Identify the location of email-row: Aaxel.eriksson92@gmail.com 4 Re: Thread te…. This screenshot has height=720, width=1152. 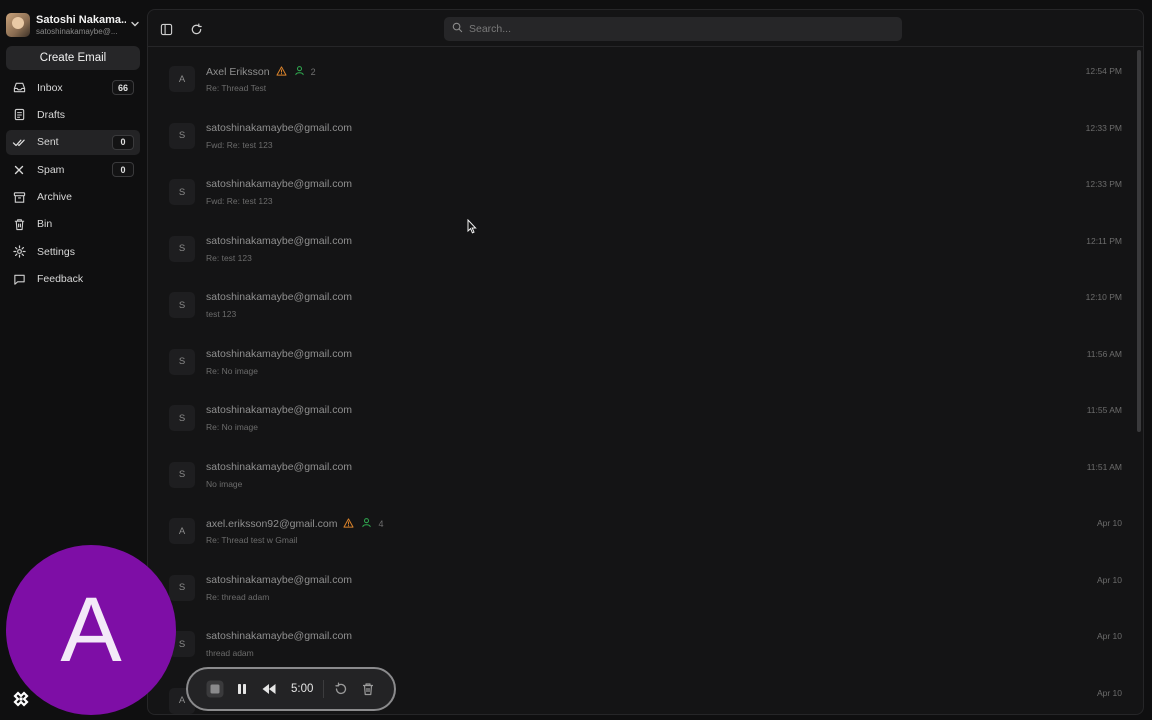
(643, 528).